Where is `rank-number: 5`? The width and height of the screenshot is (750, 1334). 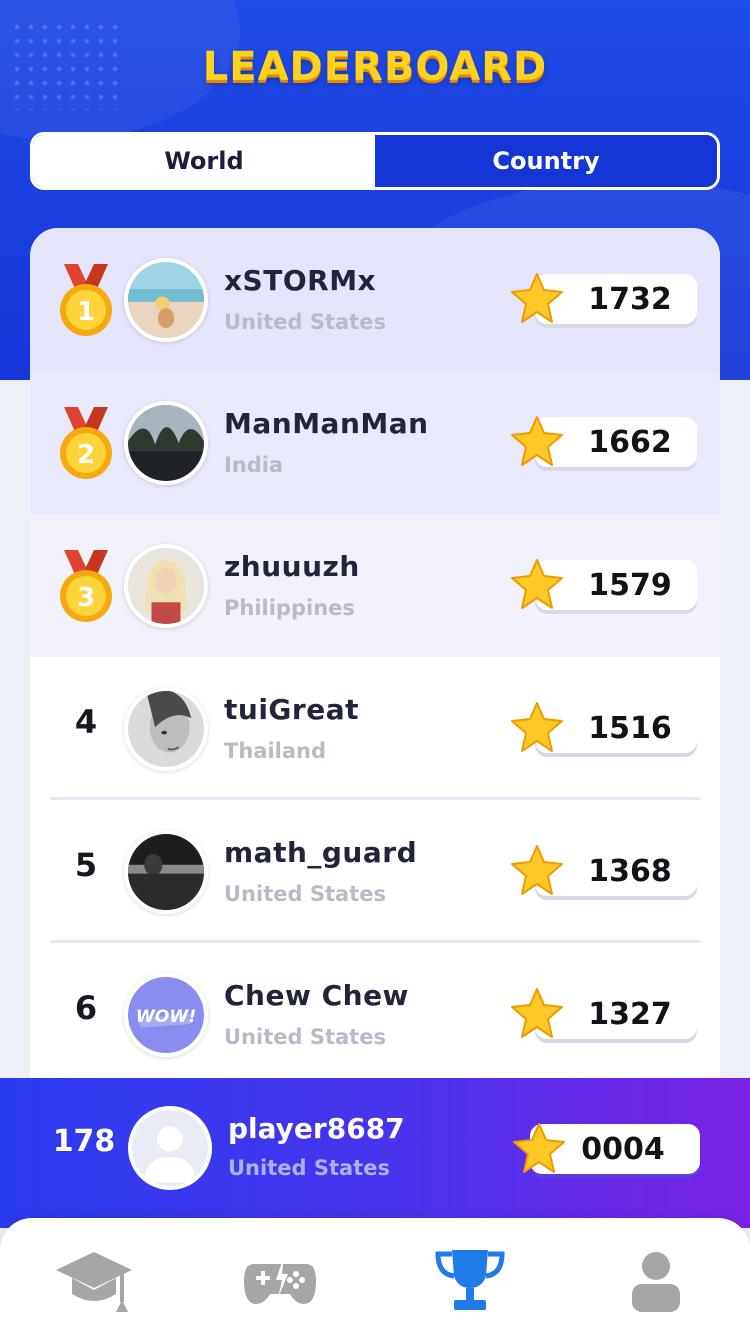
rank-number: 5 is located at coordinates (86, 865).